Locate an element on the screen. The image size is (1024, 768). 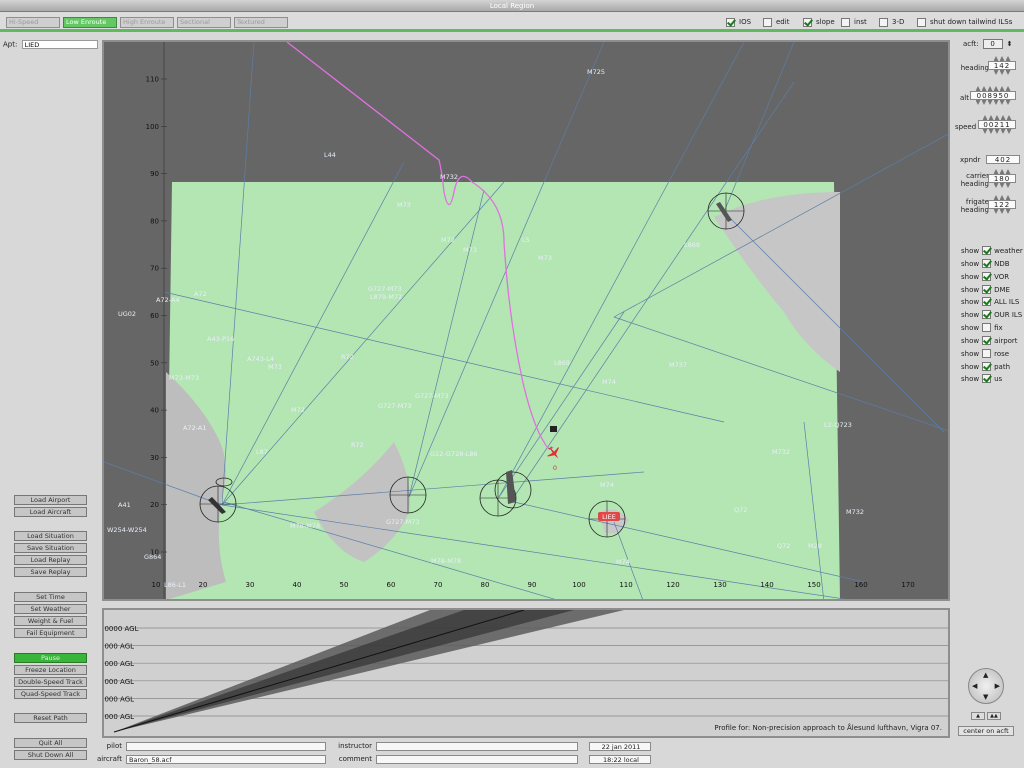
show-rose-row: show rose is located at coordinates (985, 353).